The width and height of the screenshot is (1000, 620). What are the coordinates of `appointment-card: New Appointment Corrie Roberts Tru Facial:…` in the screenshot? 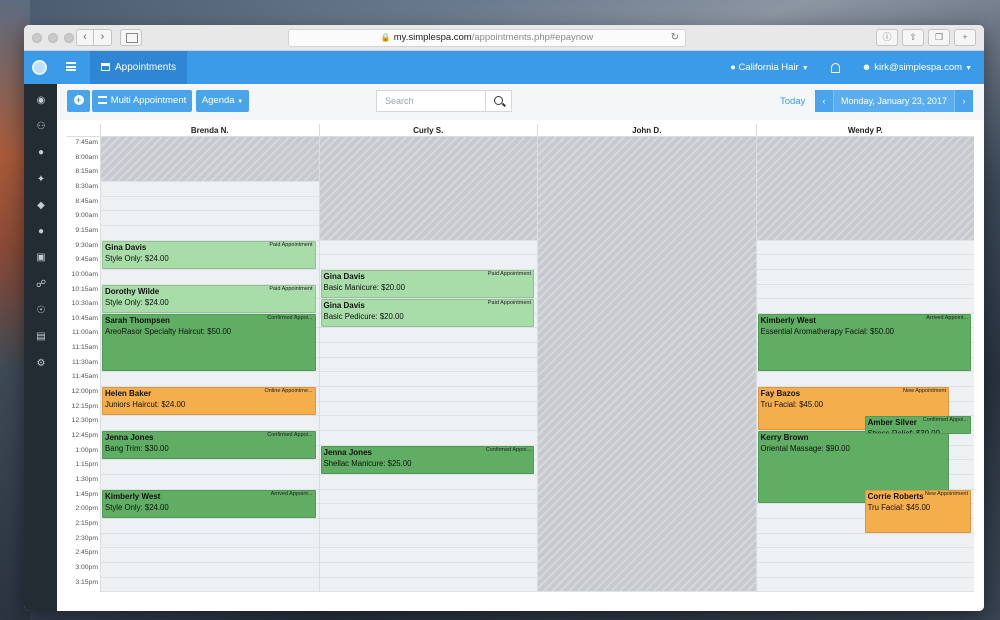 It's located at (917, 511).